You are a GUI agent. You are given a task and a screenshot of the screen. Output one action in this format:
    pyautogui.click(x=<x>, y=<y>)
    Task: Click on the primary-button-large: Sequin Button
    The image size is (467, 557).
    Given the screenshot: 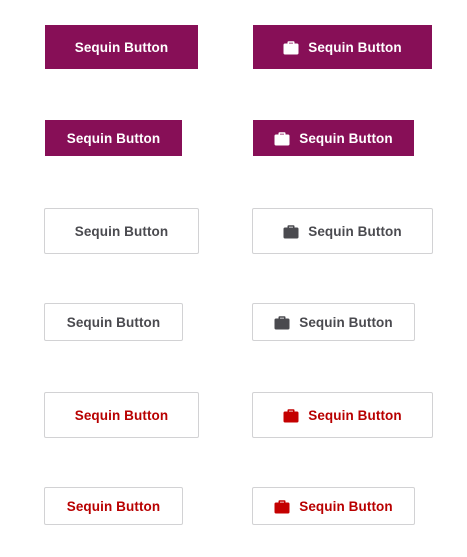 What is the action you would take?
    pyautogui.click(x=121, y=47)
    